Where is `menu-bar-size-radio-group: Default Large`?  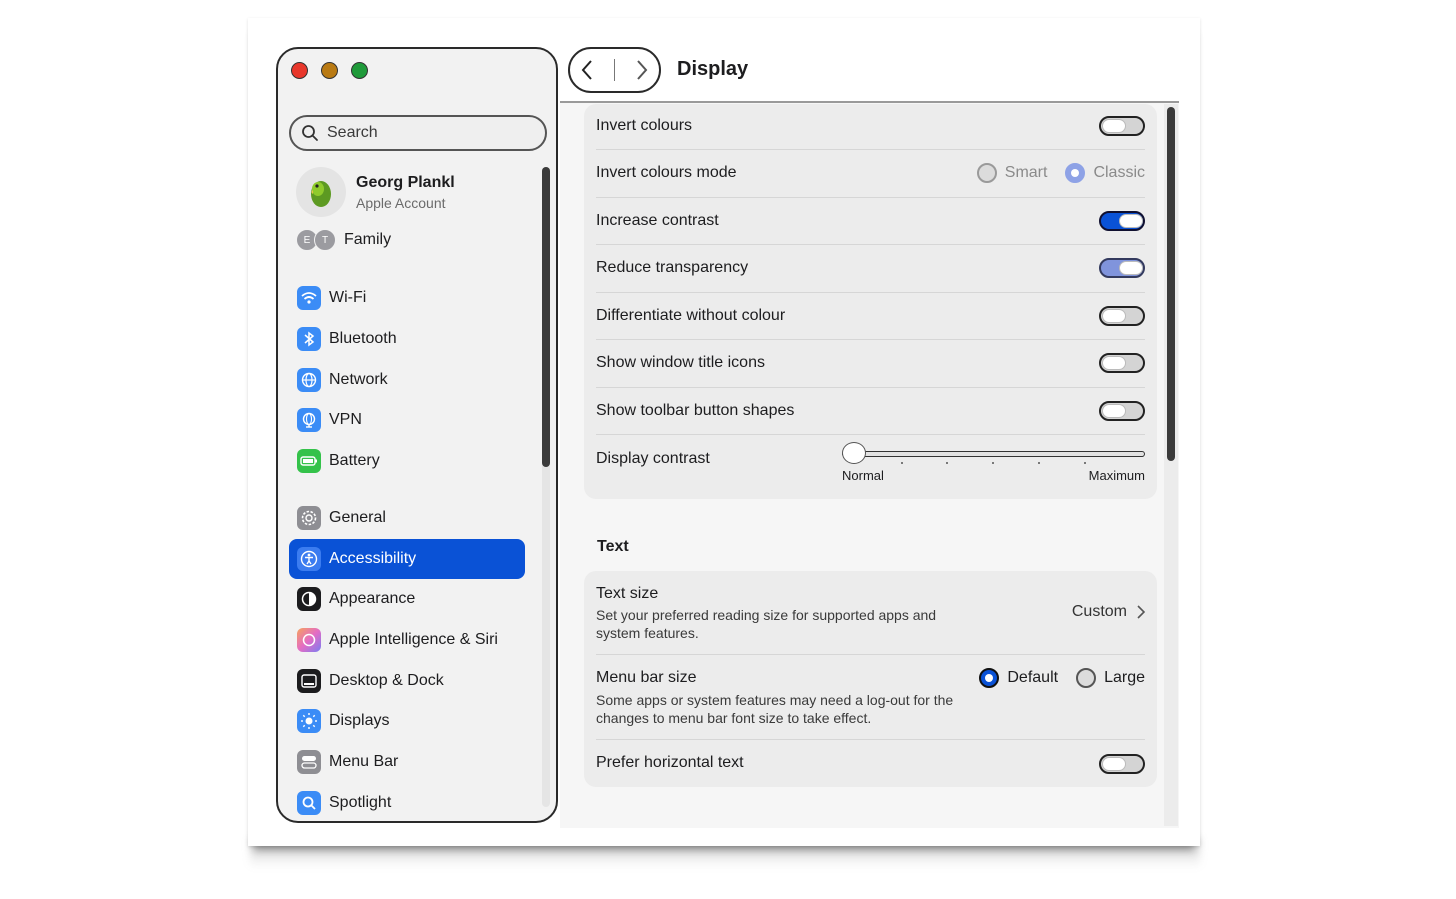 menu-bar-size-radio-group: Default Large is located at coordinates (1062, 678).